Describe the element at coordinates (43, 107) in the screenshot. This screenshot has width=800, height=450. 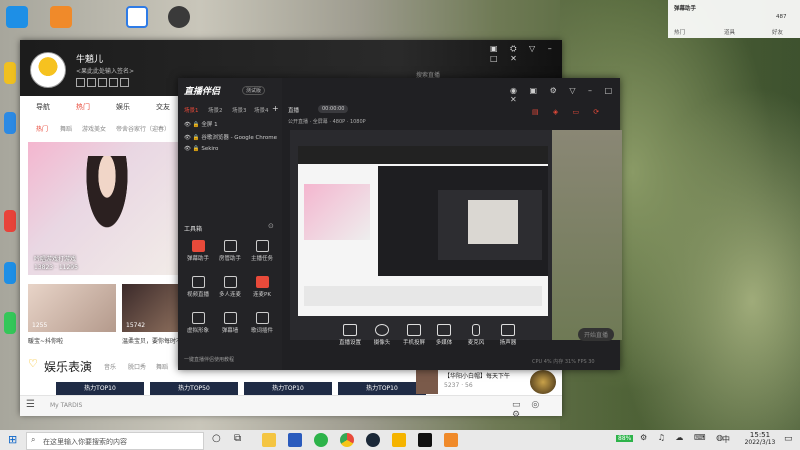
I see `tab-nav: 导航` at that location.